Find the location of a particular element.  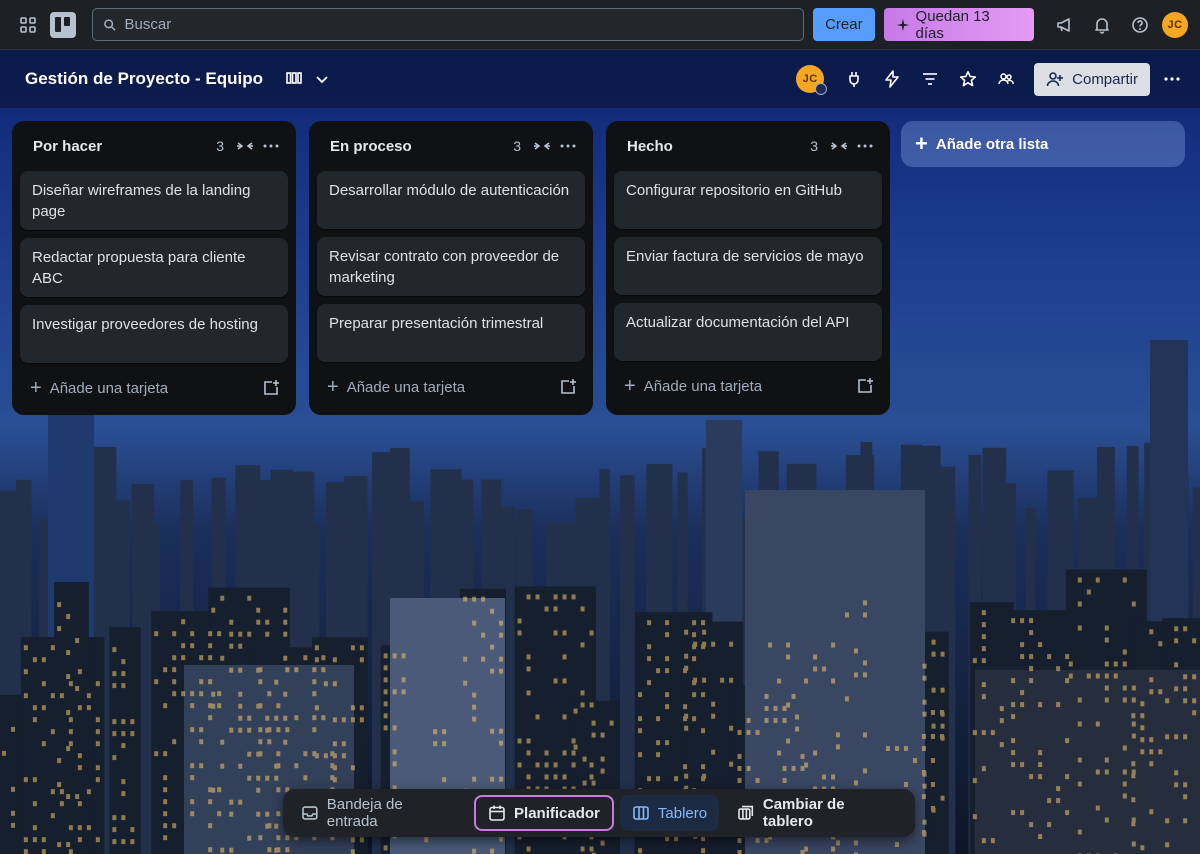

board-member-avatar: JC is located at coordinates (812, 80).